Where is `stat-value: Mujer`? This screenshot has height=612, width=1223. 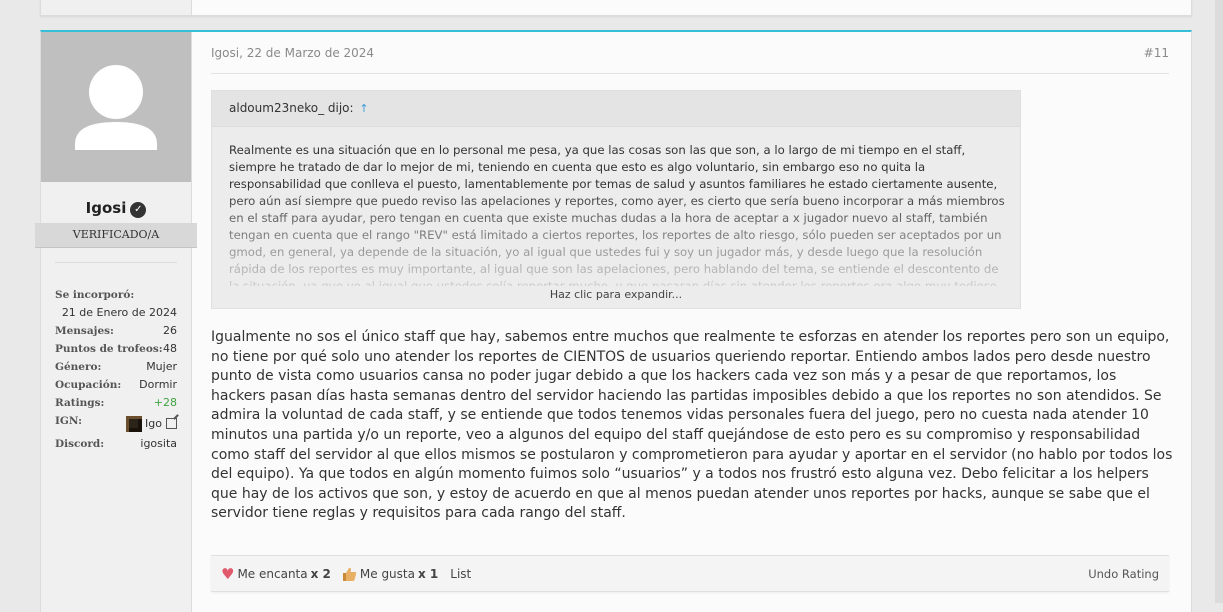 stat-value: Mujer is located at coordinates (161, 366).